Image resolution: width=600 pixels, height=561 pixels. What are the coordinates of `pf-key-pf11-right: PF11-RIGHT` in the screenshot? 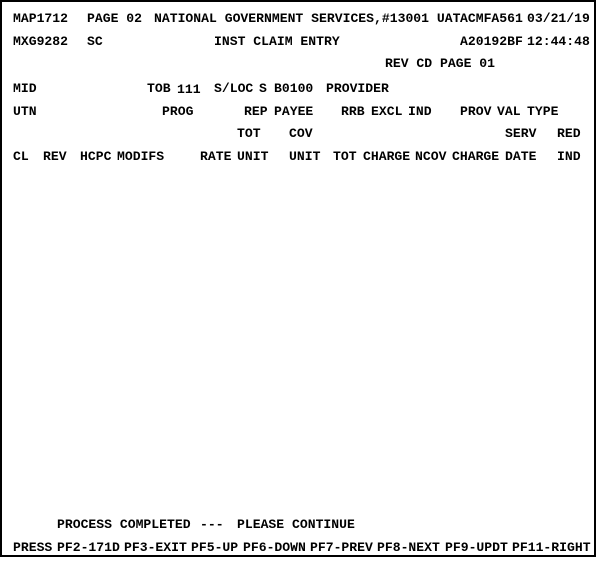 It's located at (551, 546).